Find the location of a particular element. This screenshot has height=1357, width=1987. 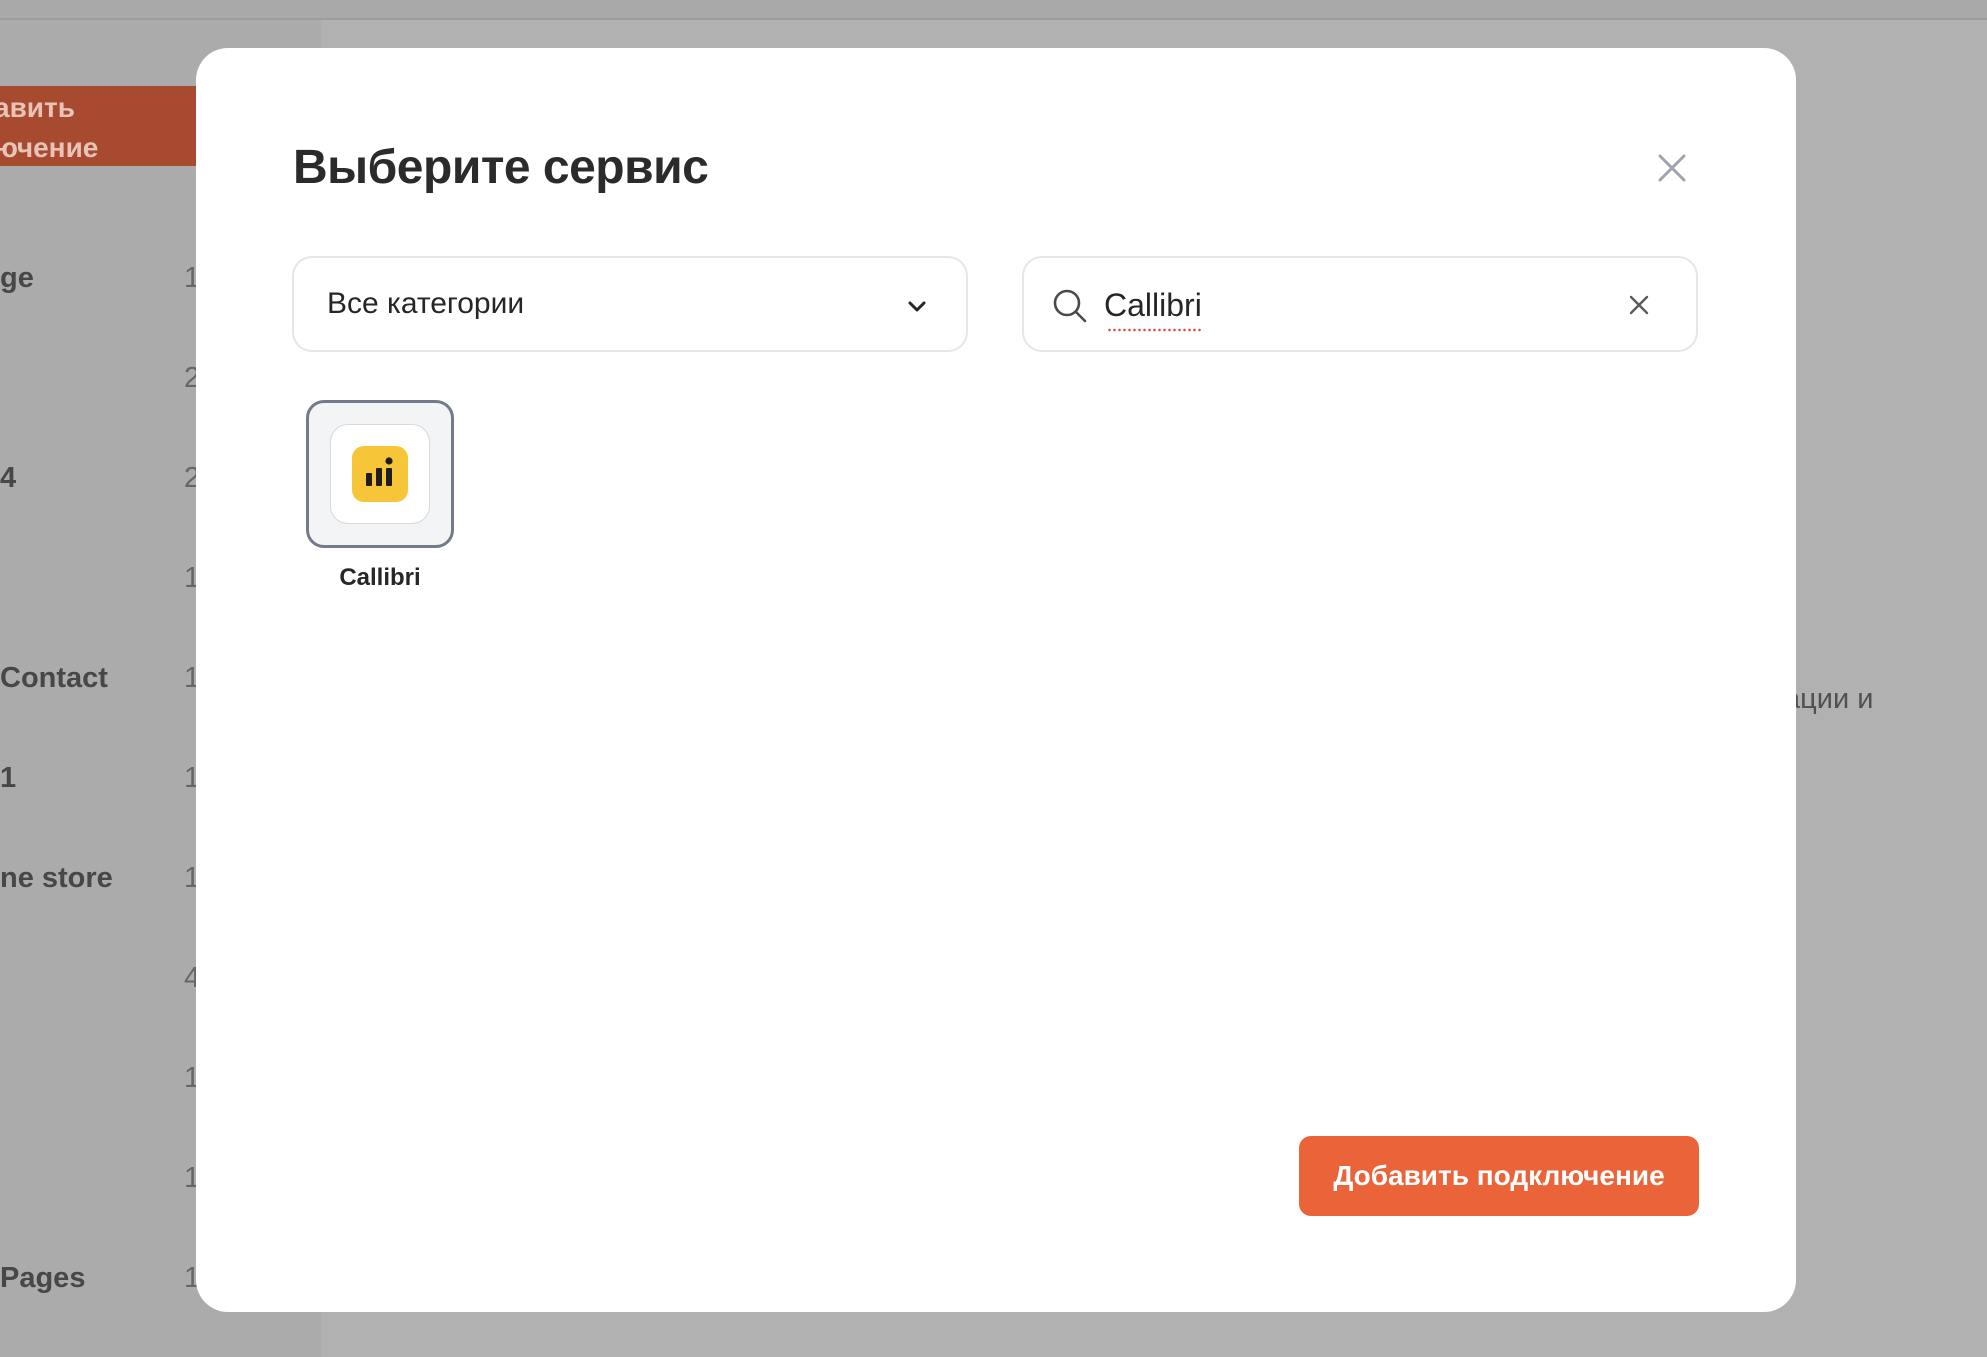

sidebar-item-label: Pages is located at coordinates (43, 1278).